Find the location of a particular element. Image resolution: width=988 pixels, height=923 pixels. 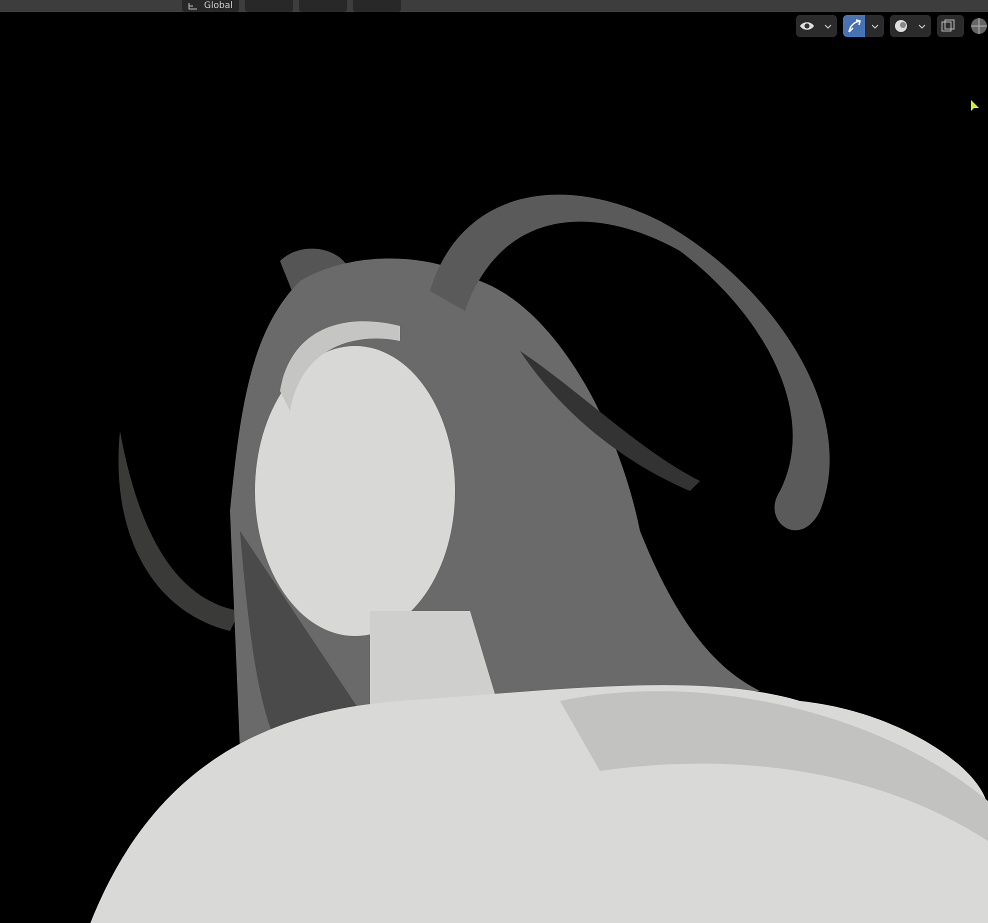

dropdown-label: Global is located at coordinates (218, 6).